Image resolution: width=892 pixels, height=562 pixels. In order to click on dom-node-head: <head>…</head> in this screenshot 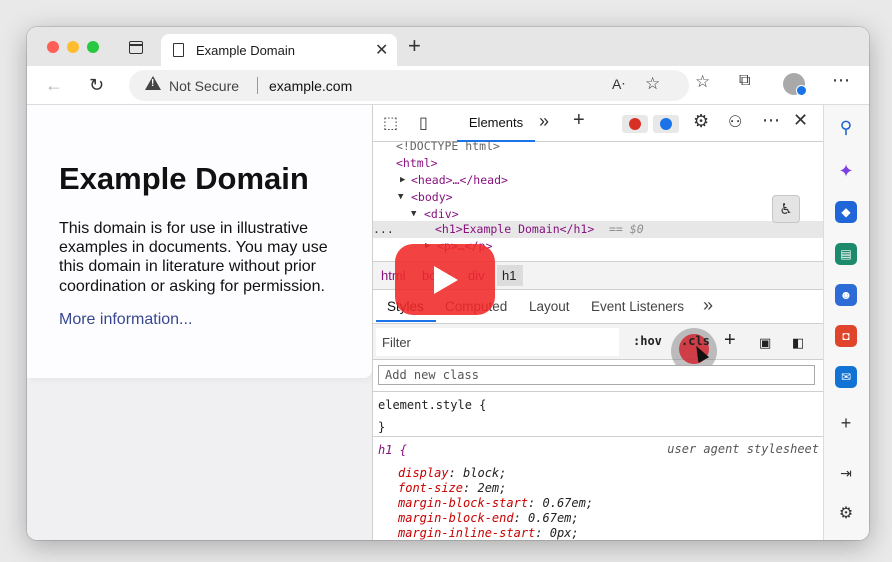, I will do `click(459, 180)`.